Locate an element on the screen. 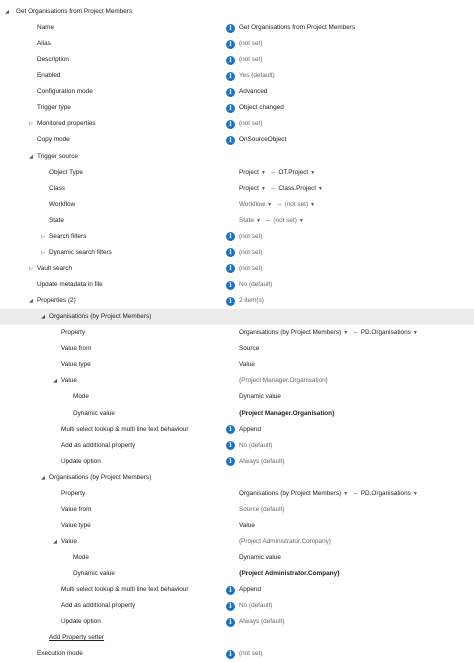  property-value-combo: Workflow ▼ ⇔ (not set) ▼ is located at coordinates (278, 205).